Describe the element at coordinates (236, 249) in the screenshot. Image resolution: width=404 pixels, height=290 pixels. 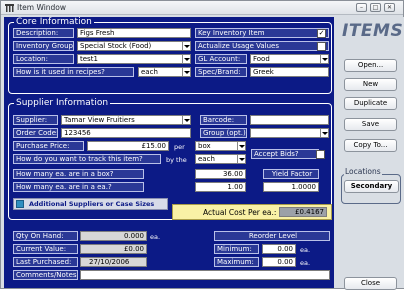
I see `minimum-label: Minimum:` at that location.